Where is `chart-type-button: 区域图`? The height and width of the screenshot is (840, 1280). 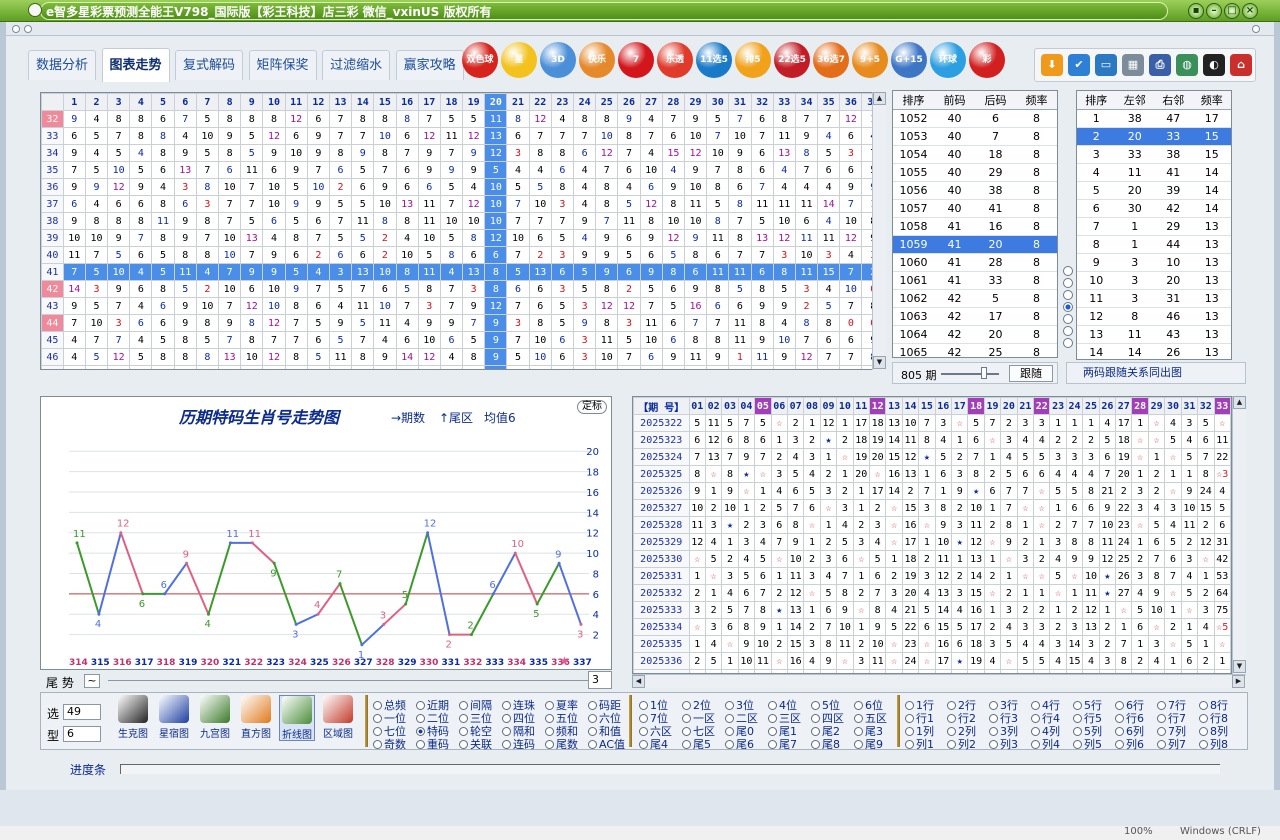
chart-type-button: 区域图 is located at coordinates (338, 718).